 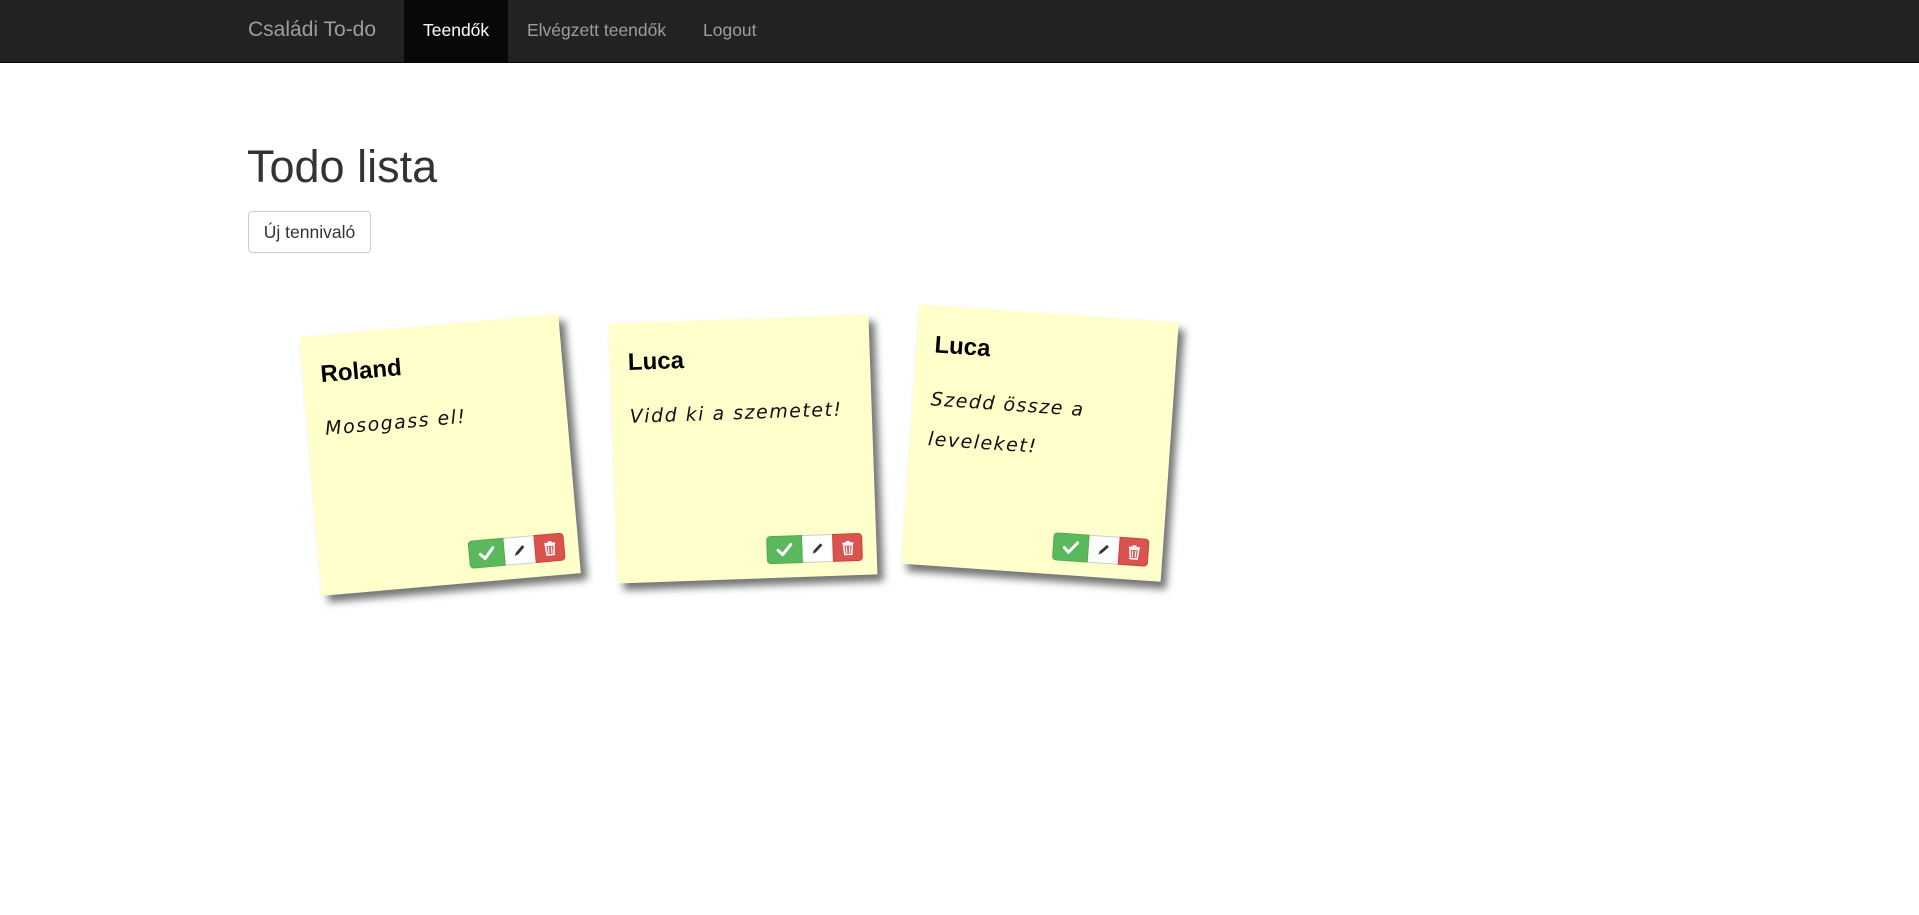 What do you see at coordinates (743, 449) in the screenshot?
I see `sticky-note: Luca Vidd ki a szemetet!` at bounding box center [743, 449].